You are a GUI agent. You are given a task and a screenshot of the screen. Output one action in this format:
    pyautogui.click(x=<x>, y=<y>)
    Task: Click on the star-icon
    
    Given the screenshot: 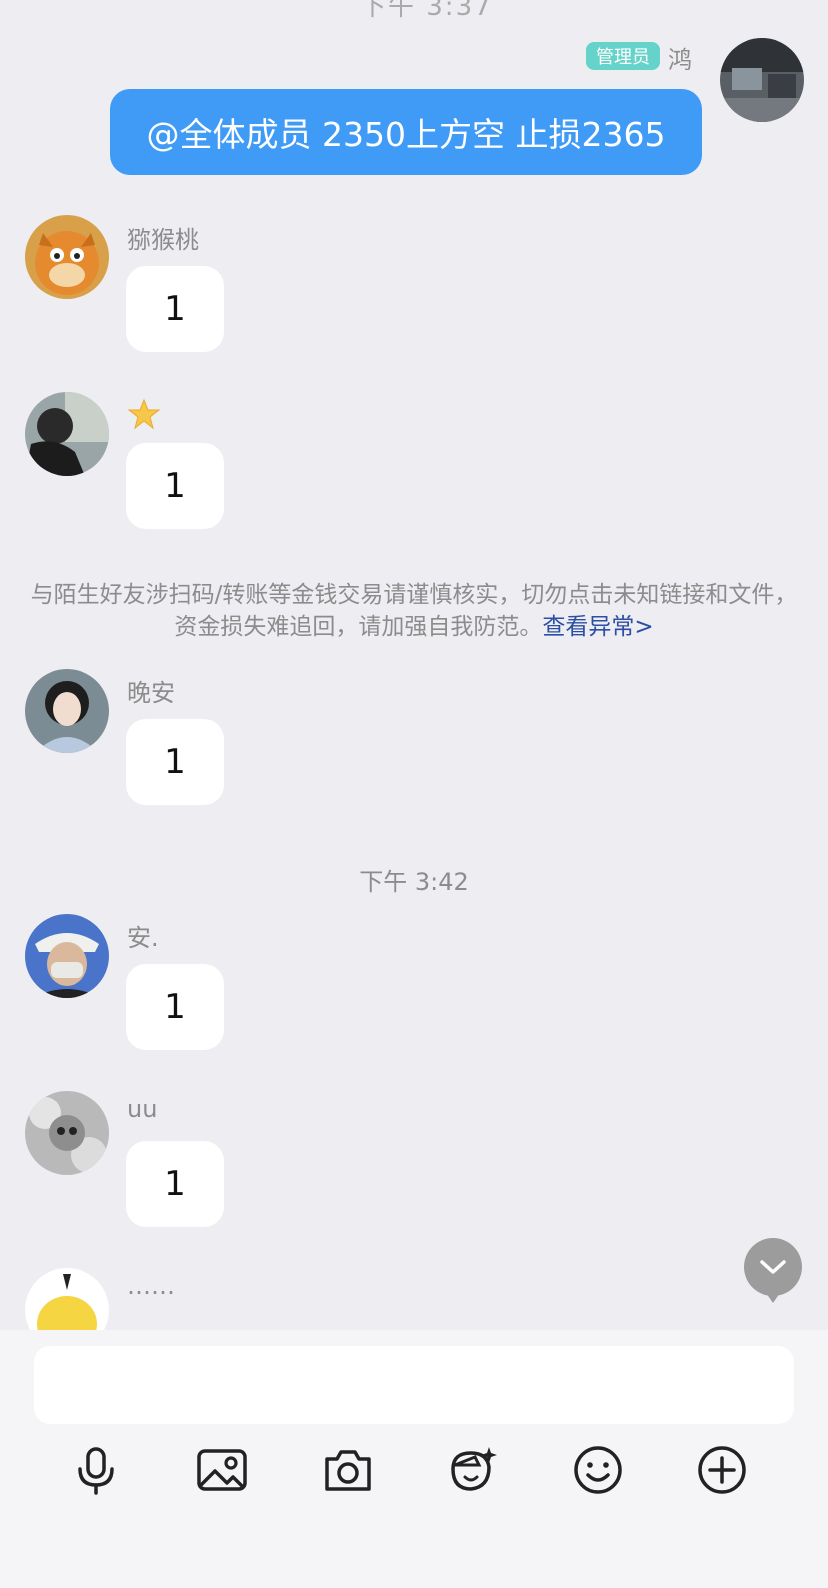 What is the action you would take?
    pyautogui.click(x=144, y=414)
    